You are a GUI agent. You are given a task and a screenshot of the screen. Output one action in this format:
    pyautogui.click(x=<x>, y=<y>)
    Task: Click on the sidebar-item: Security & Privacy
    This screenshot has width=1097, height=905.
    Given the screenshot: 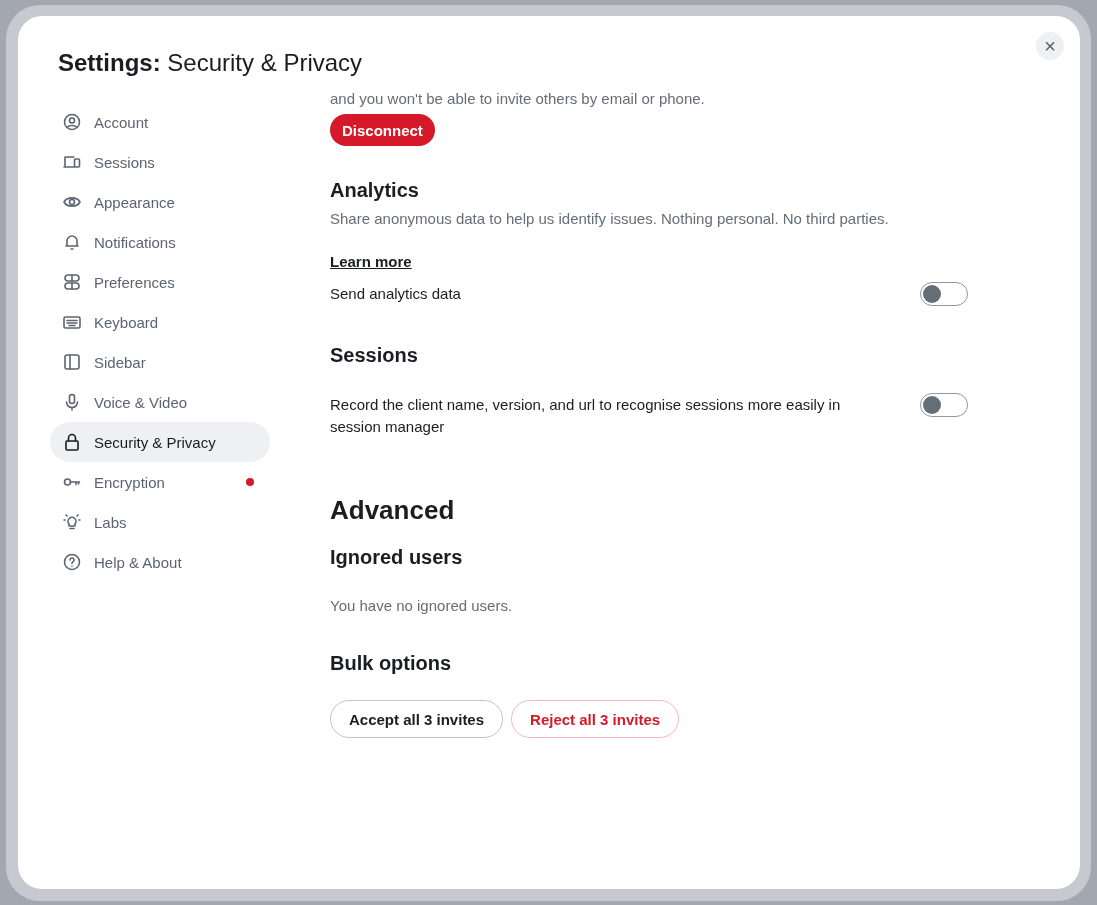 What is the action you would take?
    pyautogui.click(x=160, y=442)
    